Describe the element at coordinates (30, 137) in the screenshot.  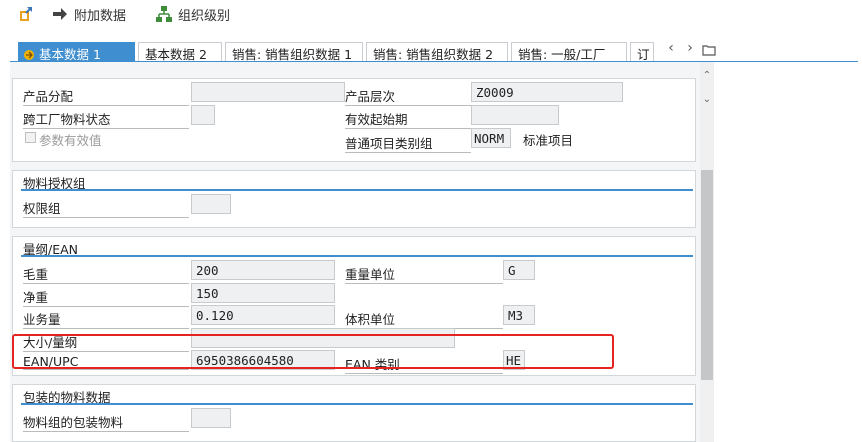
I see `param-effectivity-checkbox` at that location.